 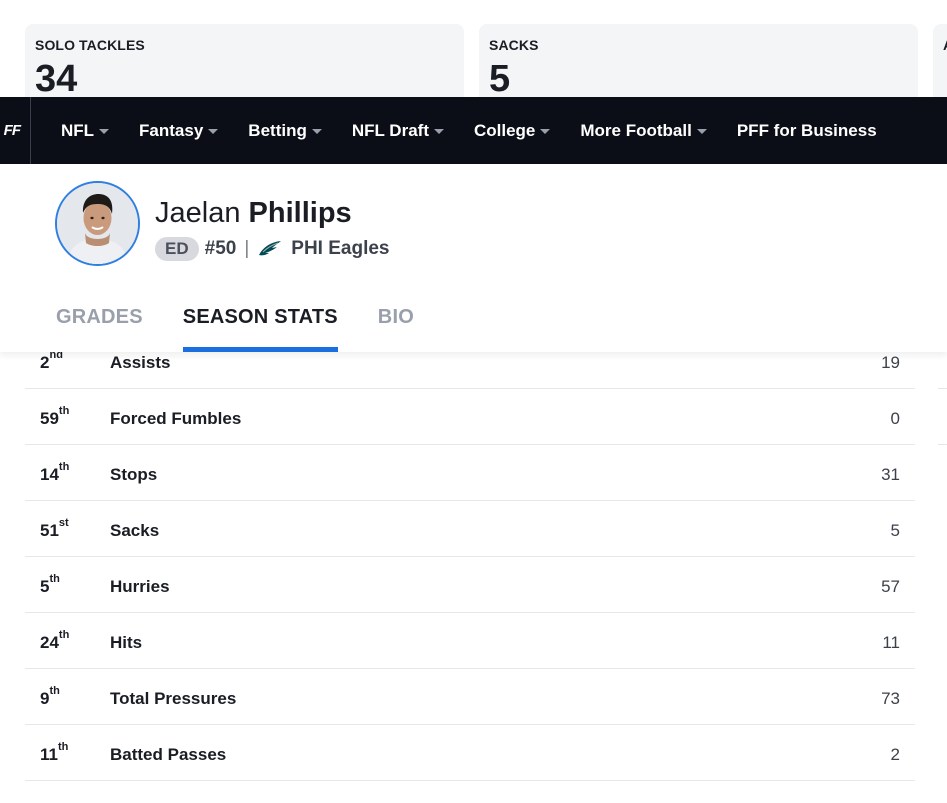 I want to click on player-name: Jaelan Phillips, so click(x=253, y=213).